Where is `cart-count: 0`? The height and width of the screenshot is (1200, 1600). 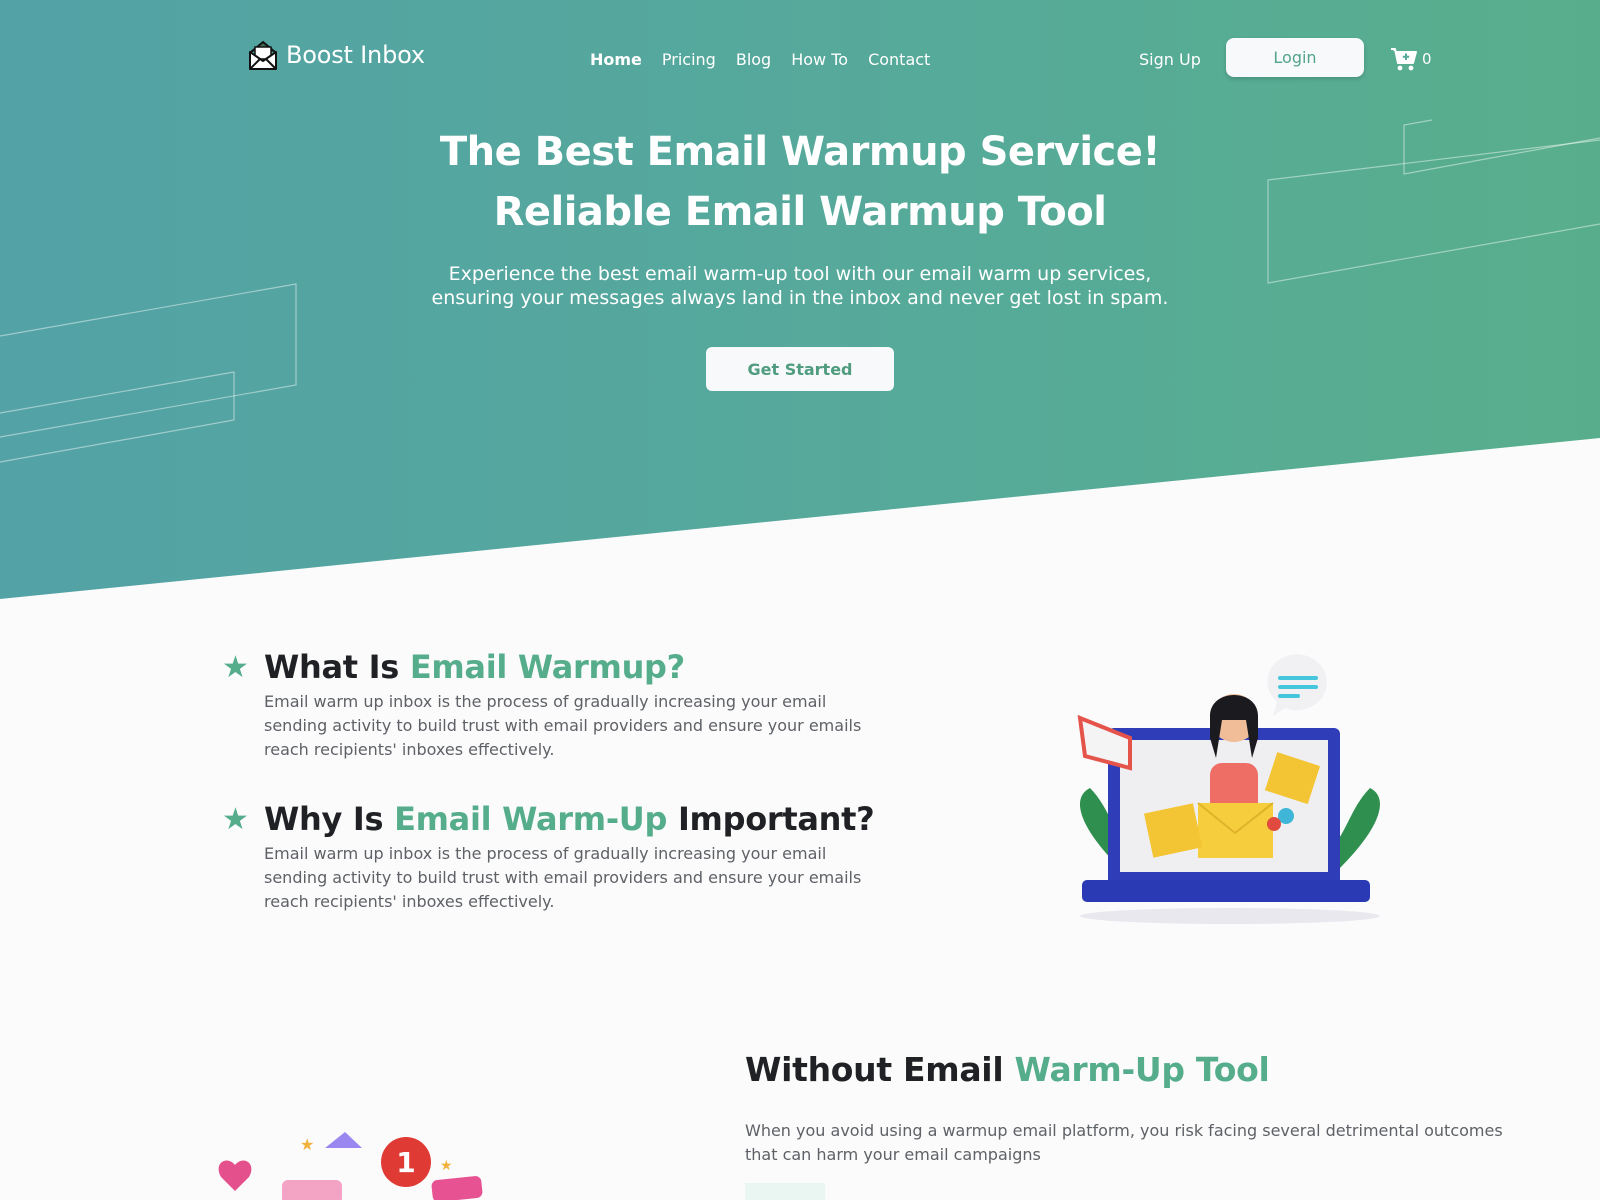 cart-count: 0 is located at coordinates (1427, 59).